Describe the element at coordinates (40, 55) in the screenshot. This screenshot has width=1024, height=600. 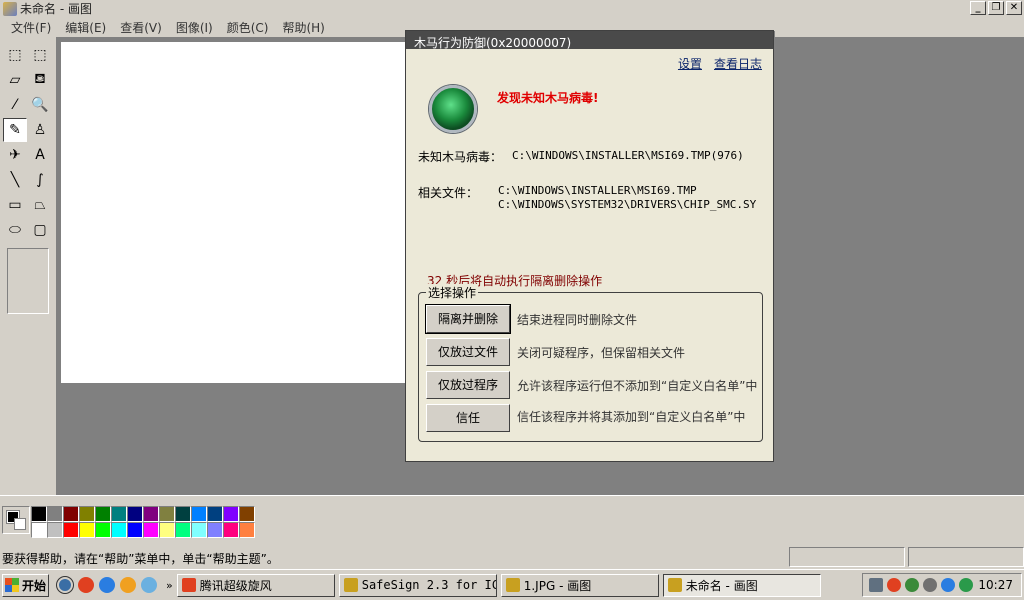
I see `rect-select-tool-icon: ⬚` at that location.